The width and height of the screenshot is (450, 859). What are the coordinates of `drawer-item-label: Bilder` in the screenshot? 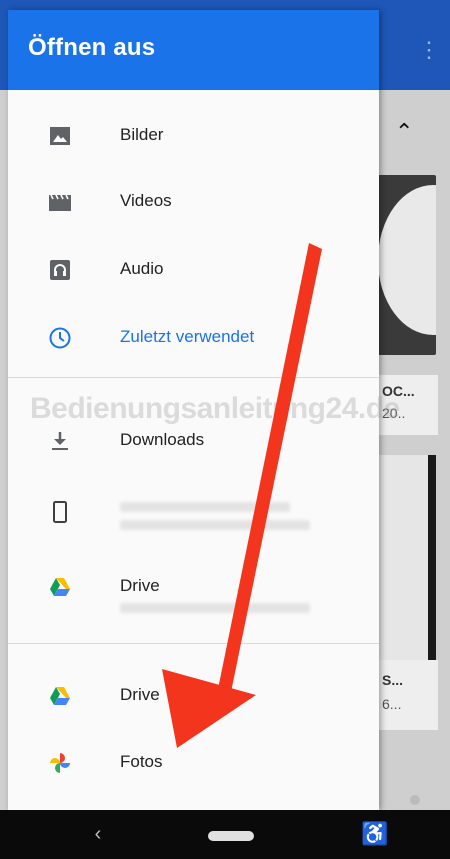 It's located at (142, 134).